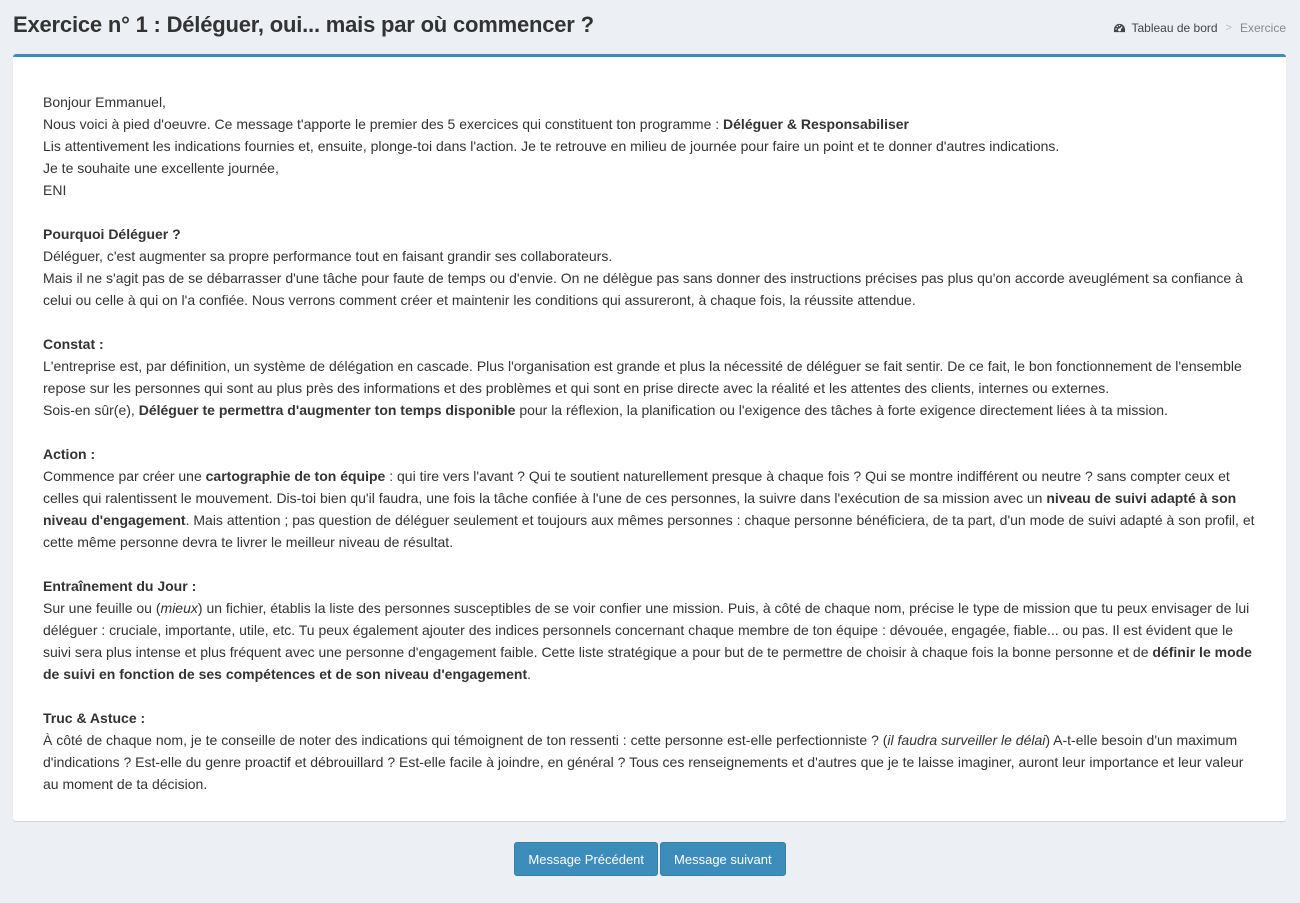 Image resolution: width=1300 pixels, height=903 pixels. Describe the element at coordinates (112, 234) in the screenshot. I see `section-heading-pourquoi: Pourquoi Déléguer ?` at that location.